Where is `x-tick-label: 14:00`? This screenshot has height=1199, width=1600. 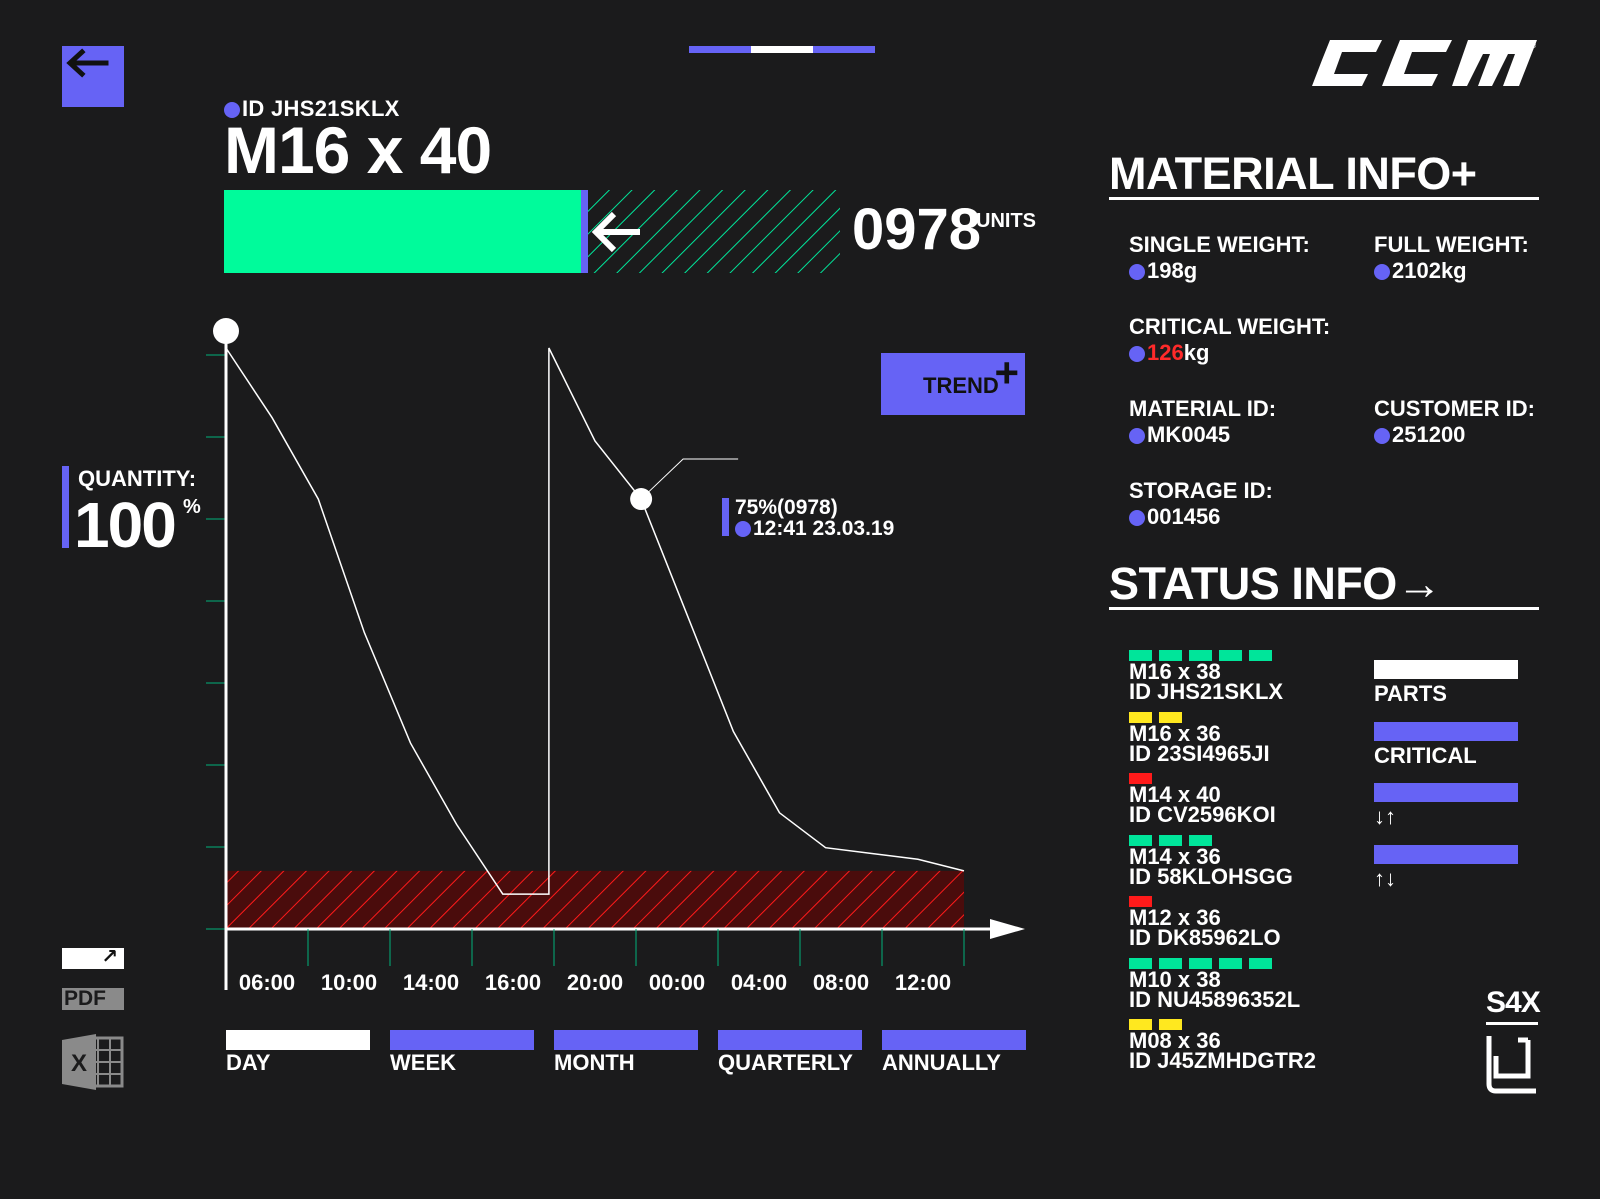
x-tick-label: 14:00 is located at coordinates (431, 982).